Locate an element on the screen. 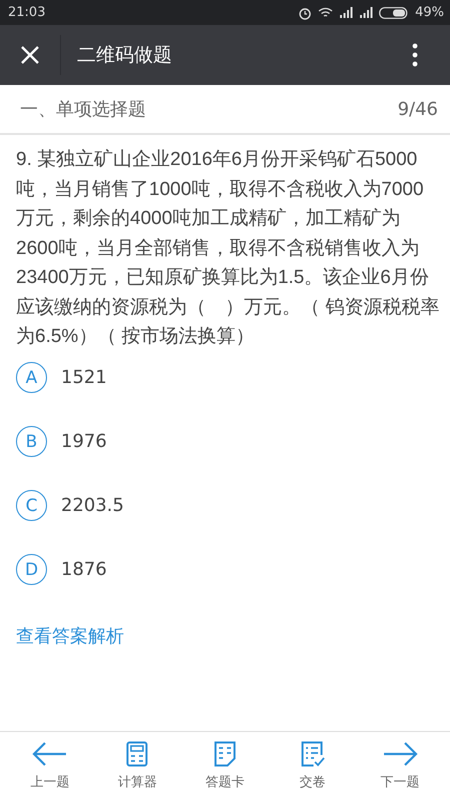  calculator-icon is located at coordinates (137, 754).